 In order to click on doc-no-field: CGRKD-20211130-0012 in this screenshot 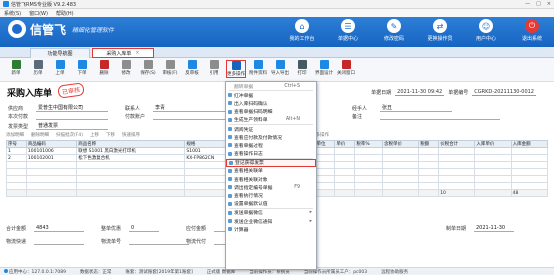, I will do `click(504, 92)`.